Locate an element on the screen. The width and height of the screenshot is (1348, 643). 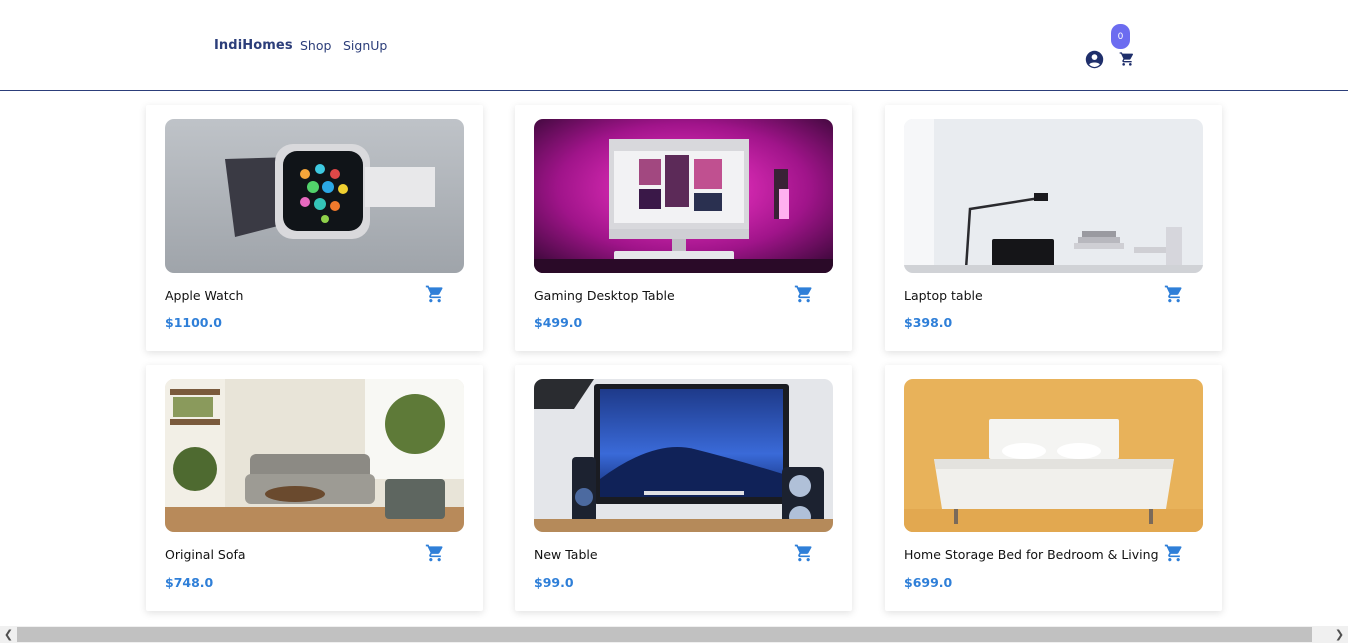
product-name: Original Sofa is located at coordinates (205, 554).